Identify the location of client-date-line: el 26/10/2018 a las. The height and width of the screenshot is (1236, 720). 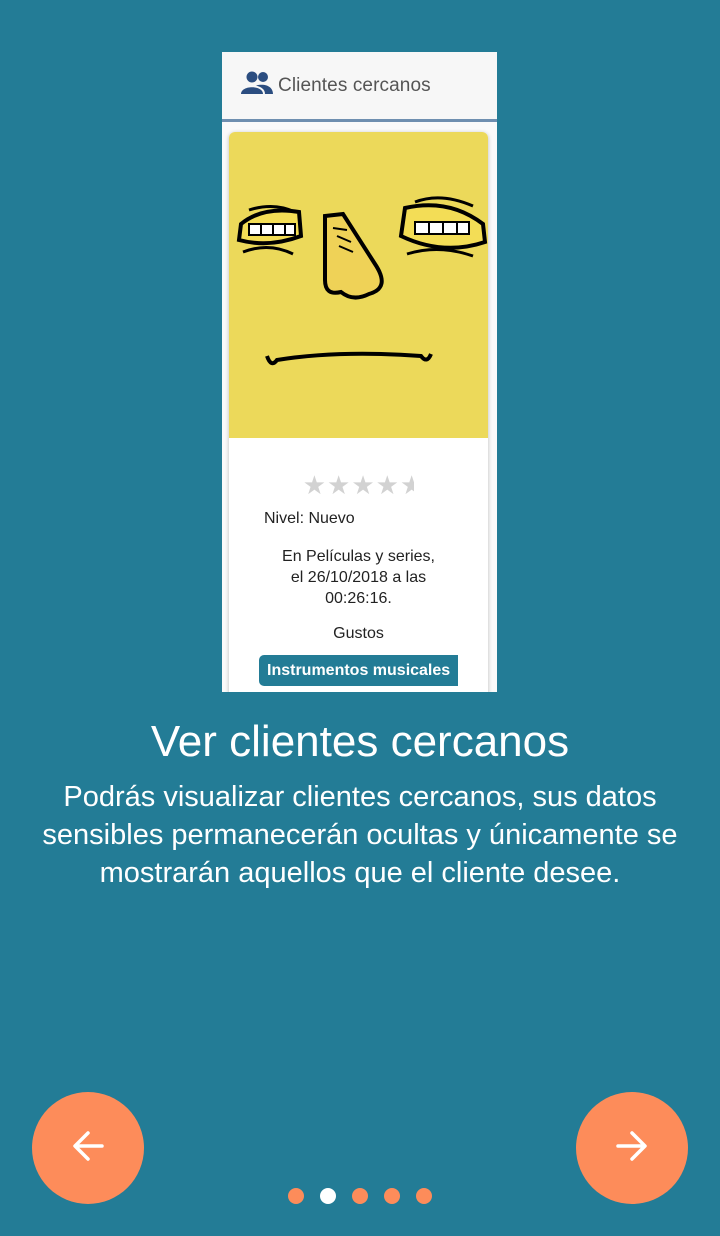
(358, 577).